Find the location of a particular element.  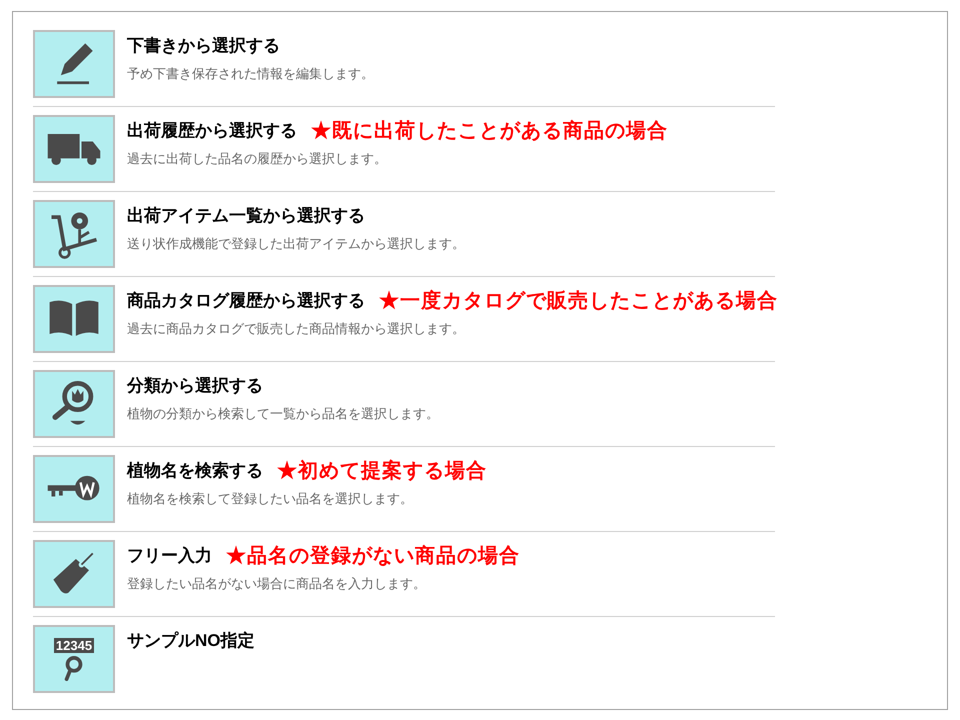

option-description: 植物の分類から検索して一覧から品名を選択します。 is located at coordinates (283, 414).